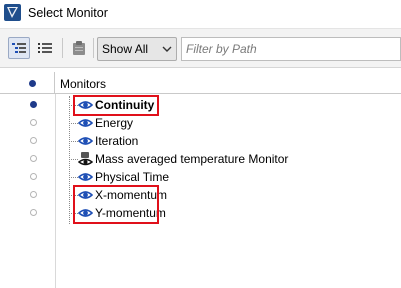  I want to click on clipboard-icon, so click(79, 48).